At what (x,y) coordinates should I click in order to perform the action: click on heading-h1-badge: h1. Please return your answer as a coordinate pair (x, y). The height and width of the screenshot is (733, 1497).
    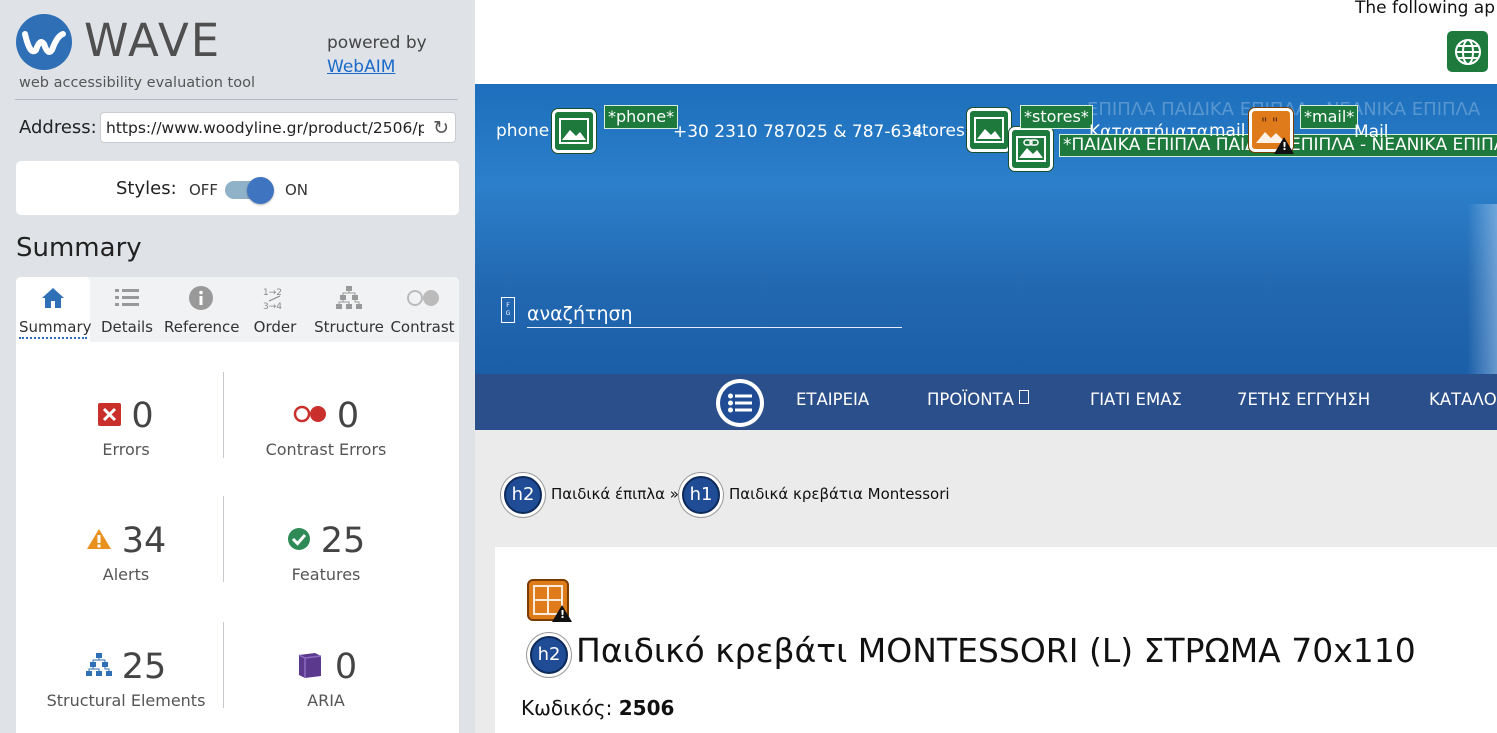
    Looking at the image, I should click on (701, 495).